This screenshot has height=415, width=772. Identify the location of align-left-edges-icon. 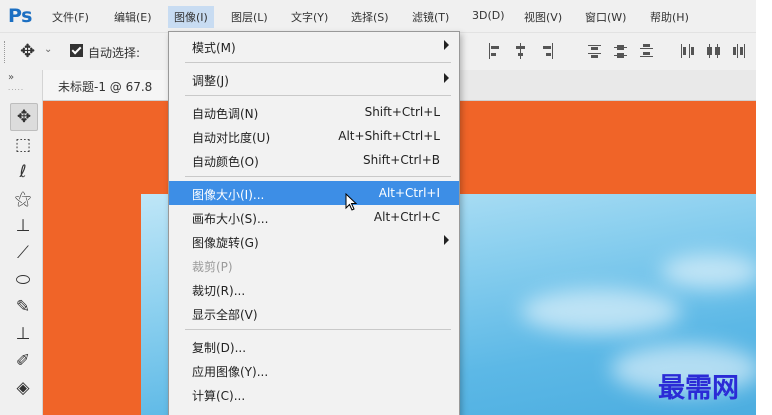
(495, 51).